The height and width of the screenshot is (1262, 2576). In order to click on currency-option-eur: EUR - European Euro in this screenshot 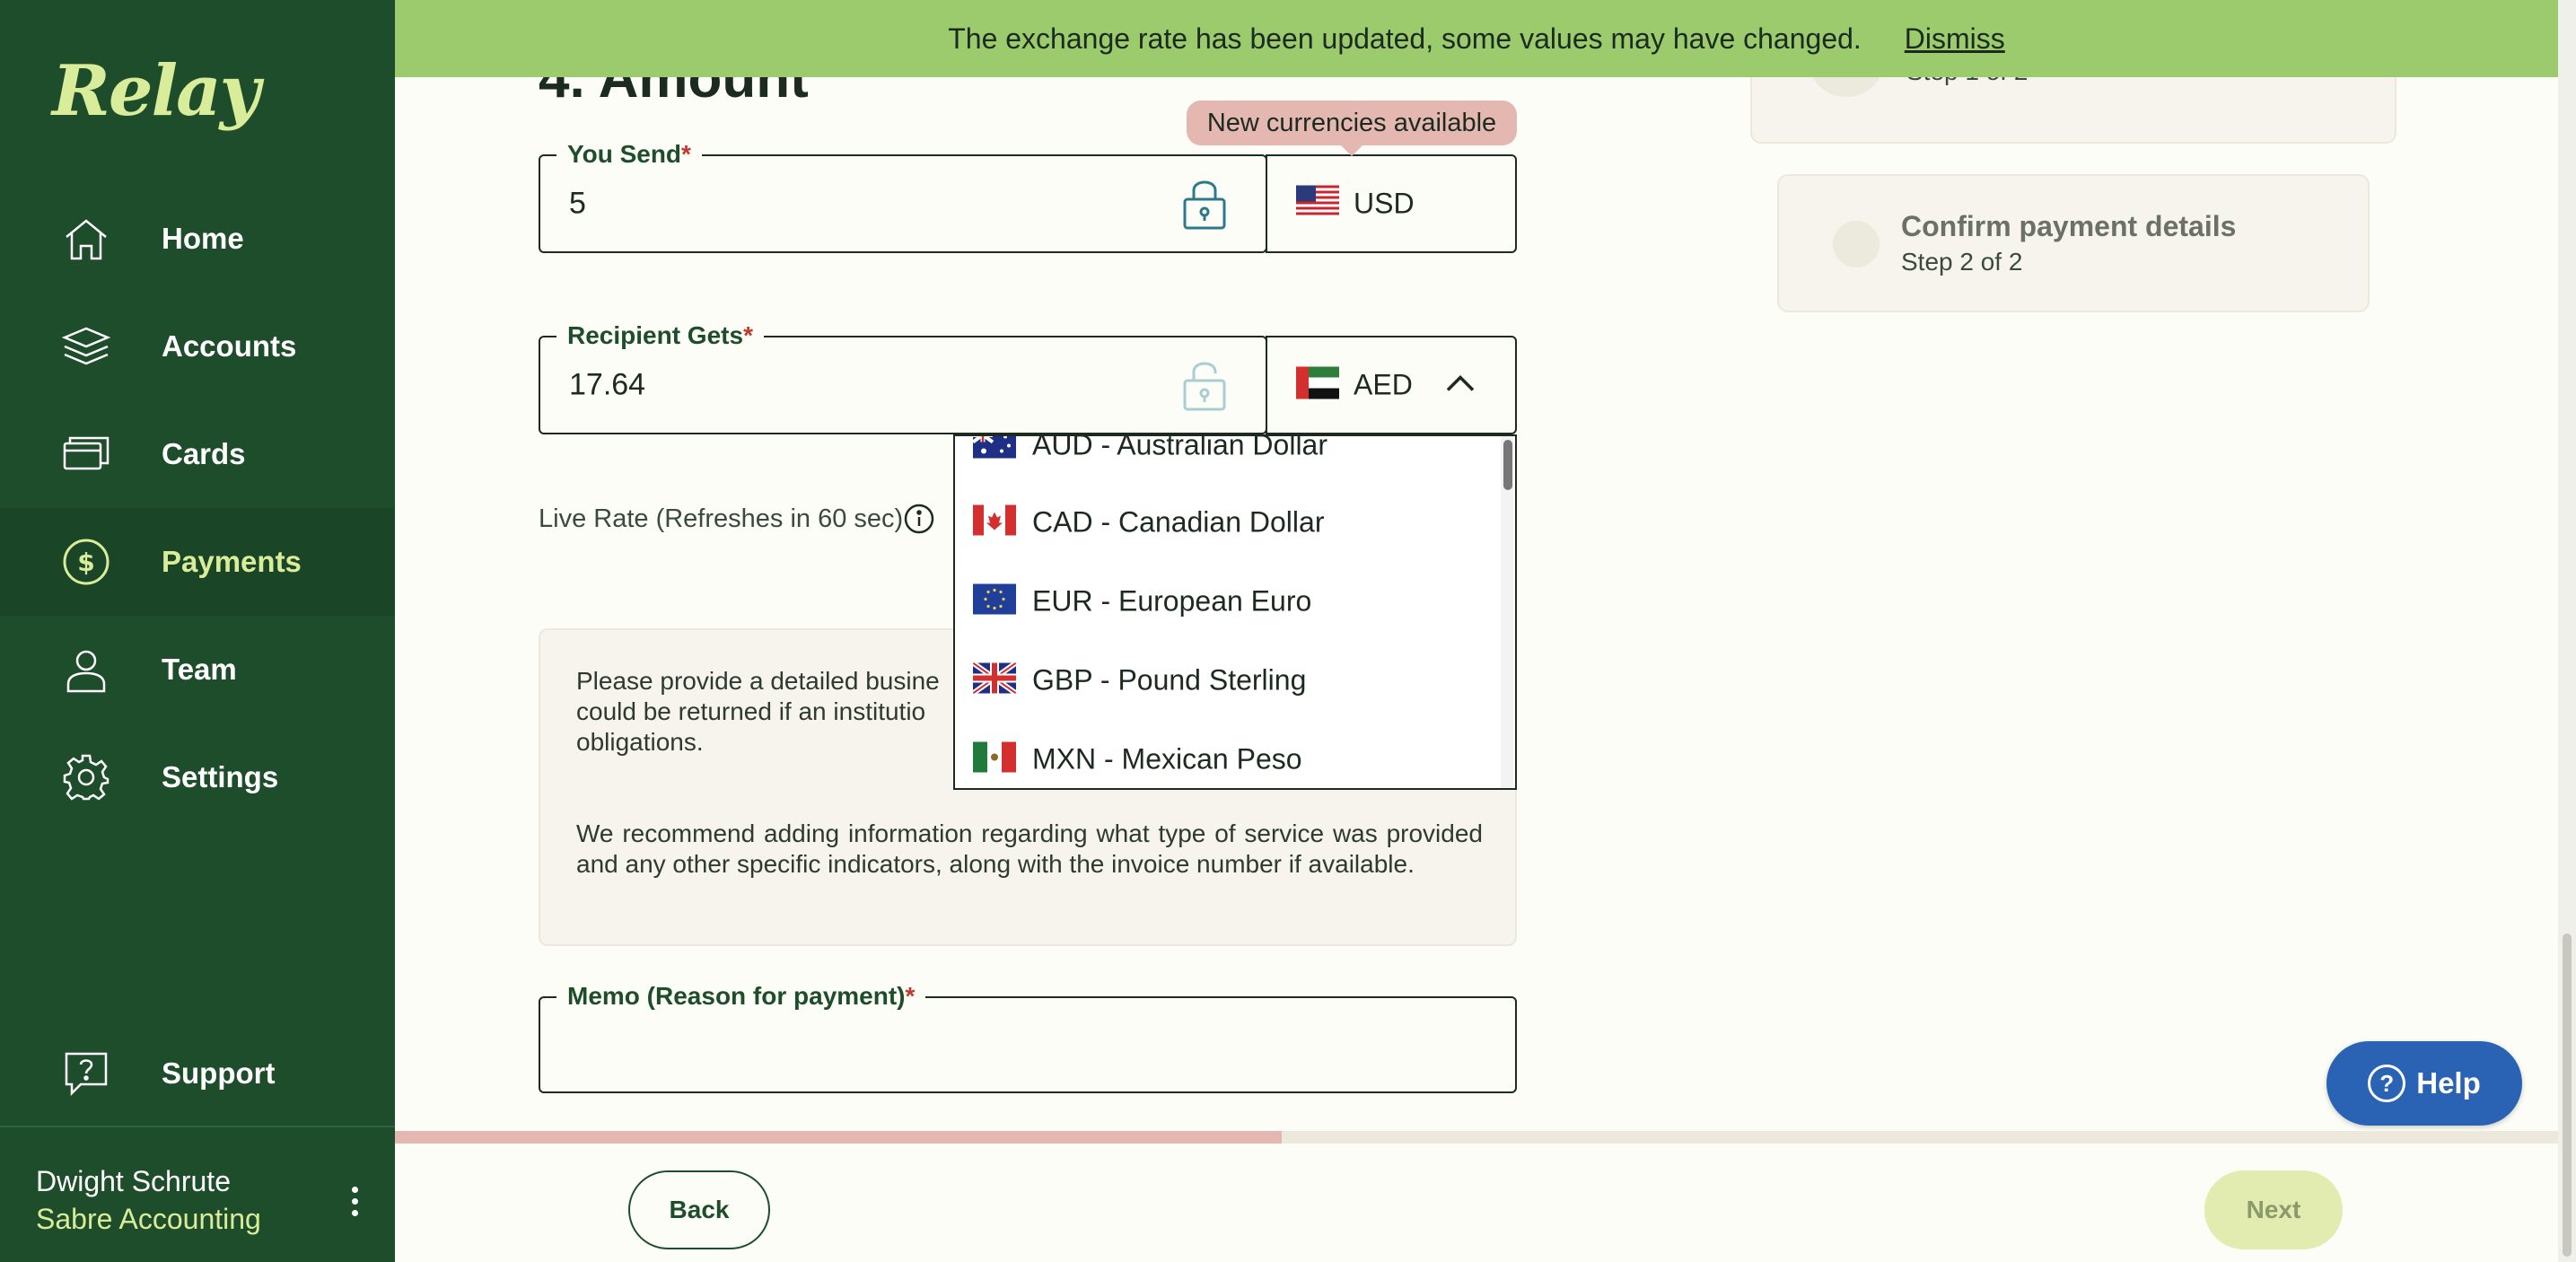, I will do `click(1224, 602)`.